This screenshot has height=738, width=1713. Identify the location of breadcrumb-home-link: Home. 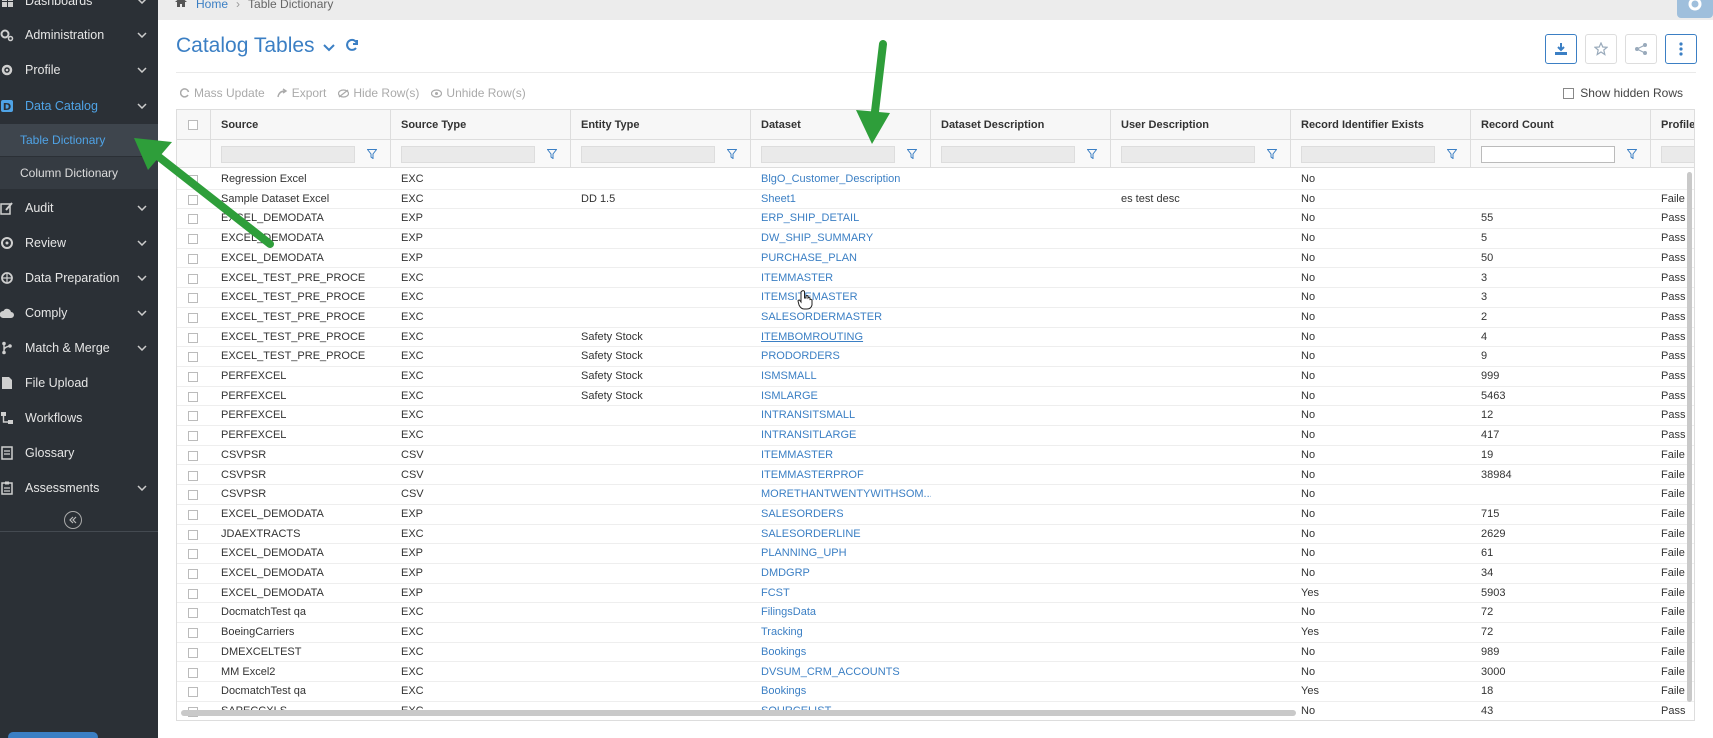
(212, 5).